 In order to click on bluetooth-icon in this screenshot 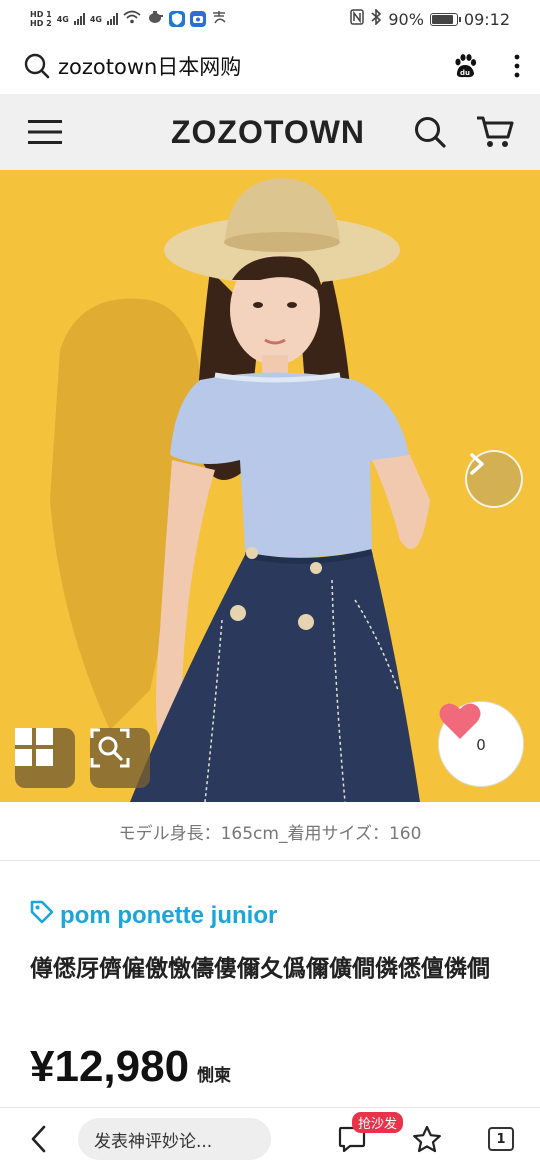, I will do `click(376, 18)`.